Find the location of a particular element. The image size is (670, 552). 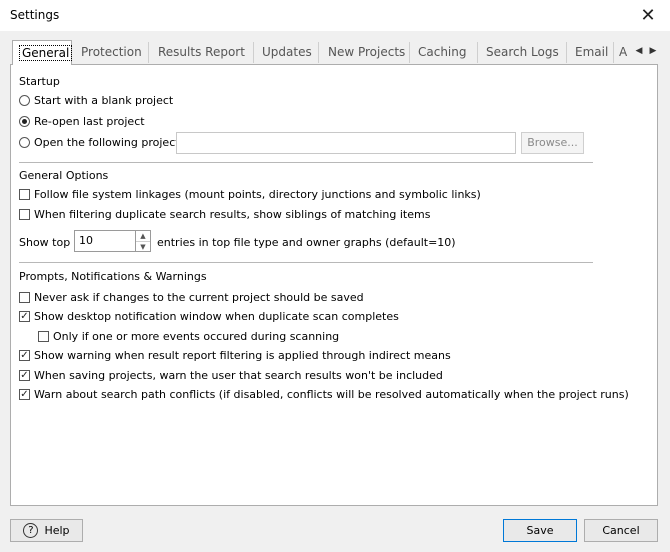

cancel-button: Cancel is located at coordinates (621, 530).